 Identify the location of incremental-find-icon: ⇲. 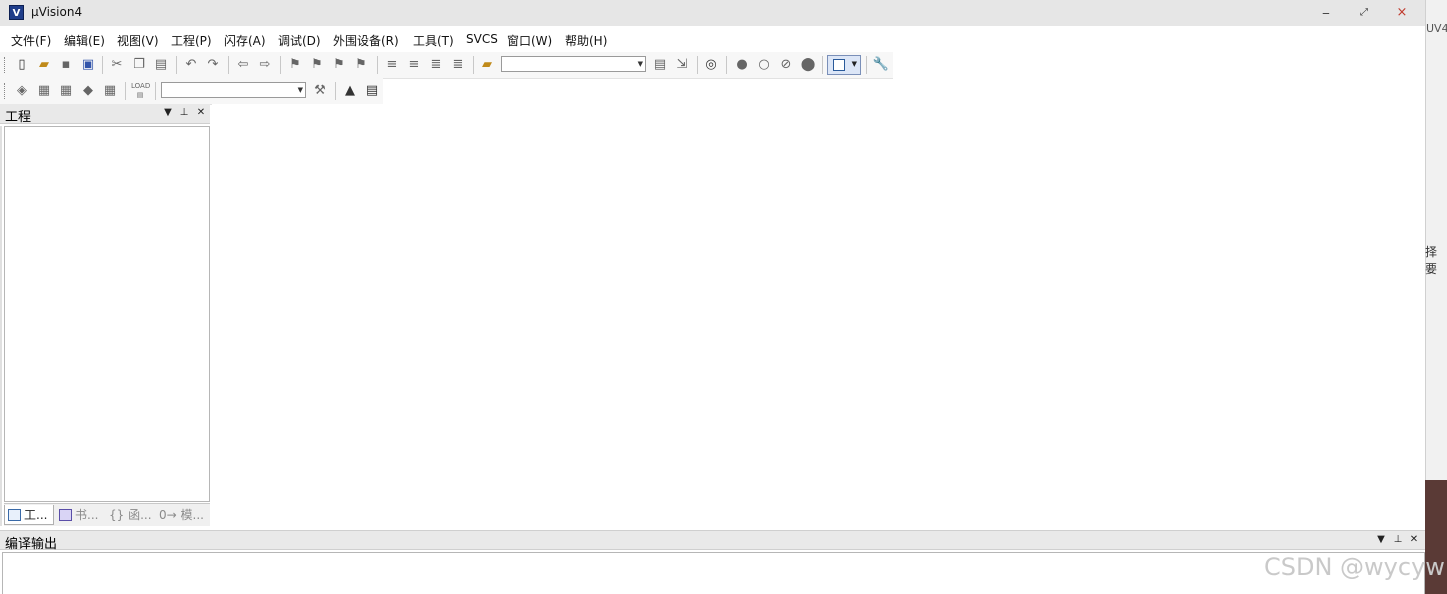
(682, 65).